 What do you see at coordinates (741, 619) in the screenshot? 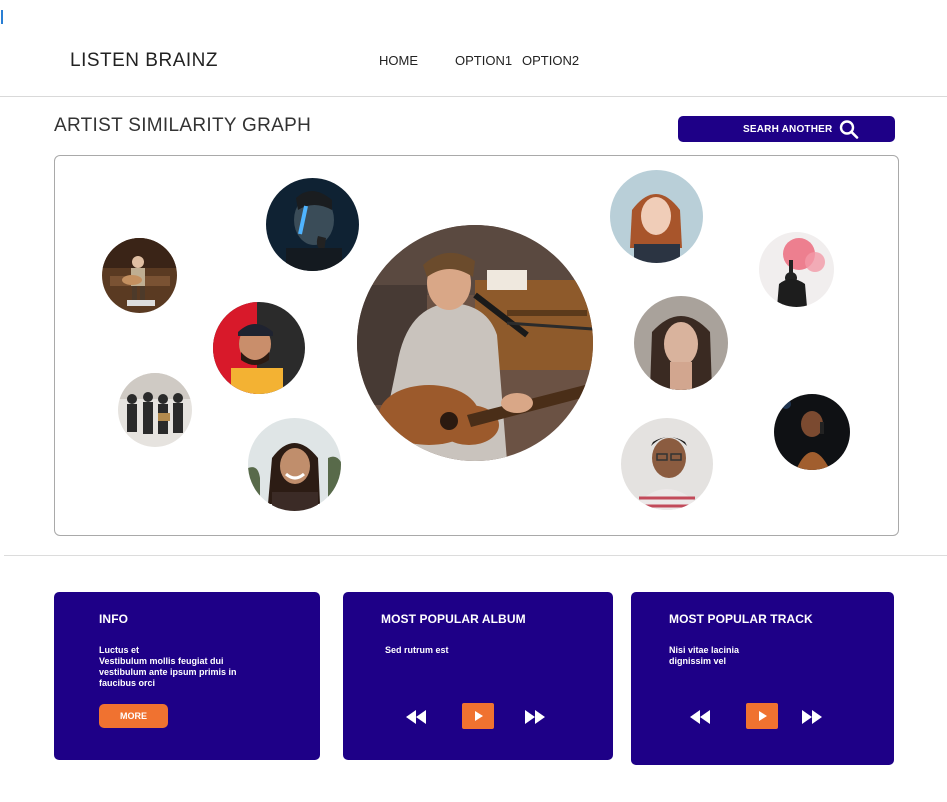
I see `track-card-title: MOST POPULAR TRACK` at bounding box center [741, 619].